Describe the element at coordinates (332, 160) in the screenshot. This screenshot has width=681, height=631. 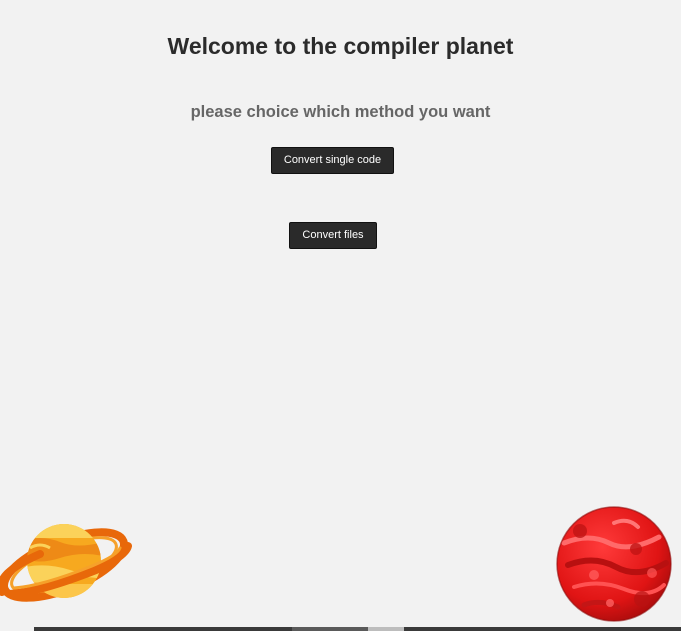
I see `convert-single-code-button: Convert single code` at that location.